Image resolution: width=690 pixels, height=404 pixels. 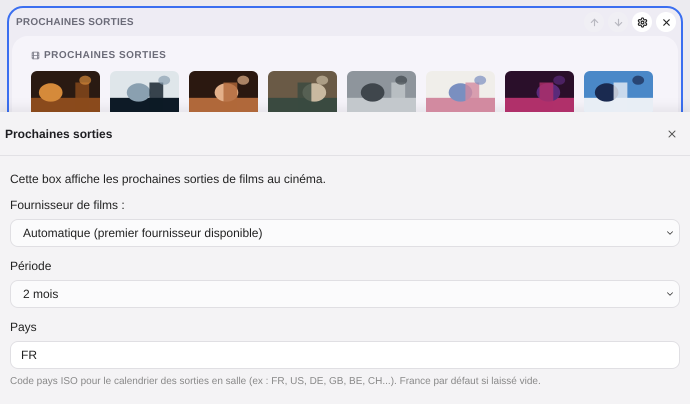 I want to click on close-button, so click(x=666, y=22).